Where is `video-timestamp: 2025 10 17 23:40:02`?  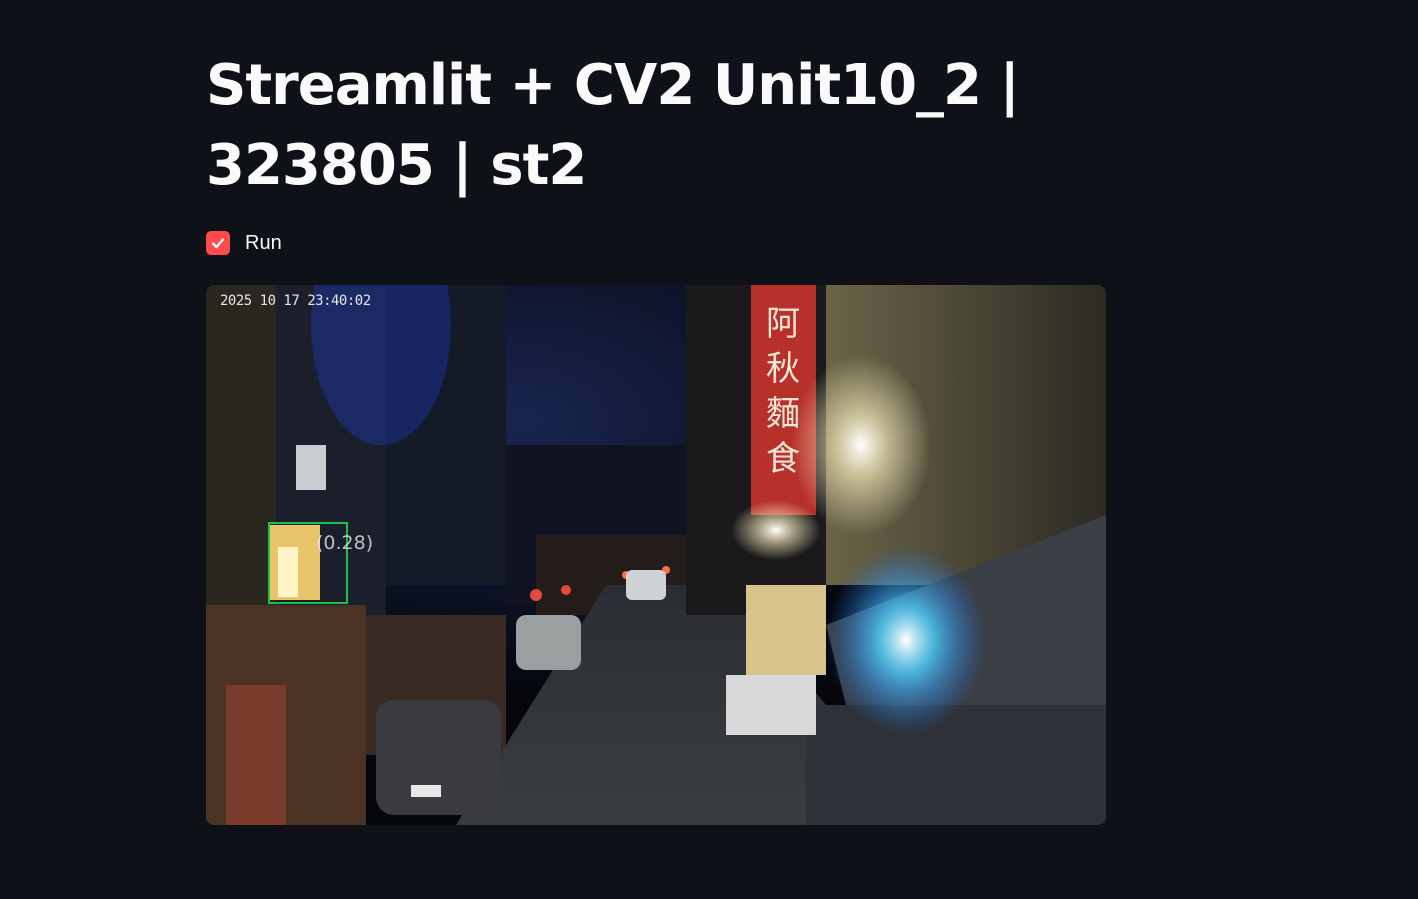 video-timestamp: 2025 10 17 23:40:02 is located at coordinates (295, 301).